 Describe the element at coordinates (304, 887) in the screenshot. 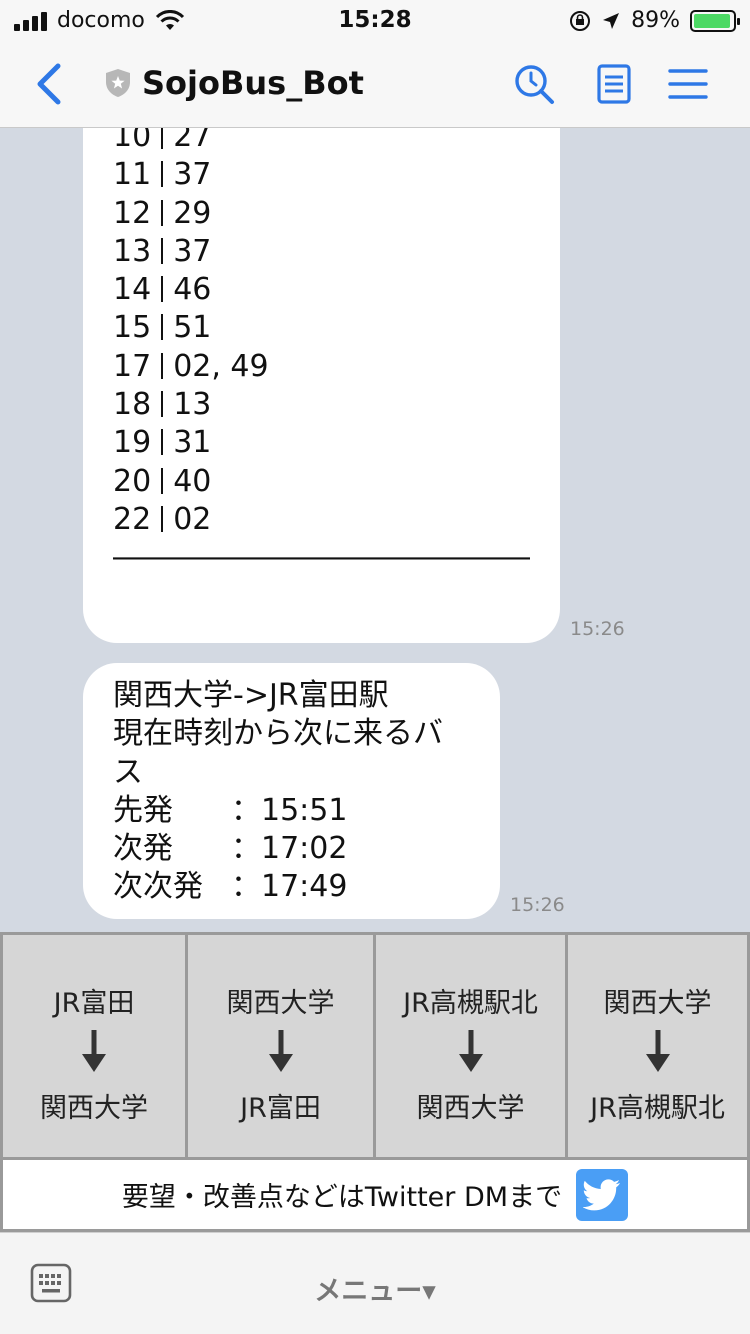

I see `third-bus-time: 17:49` at that location.